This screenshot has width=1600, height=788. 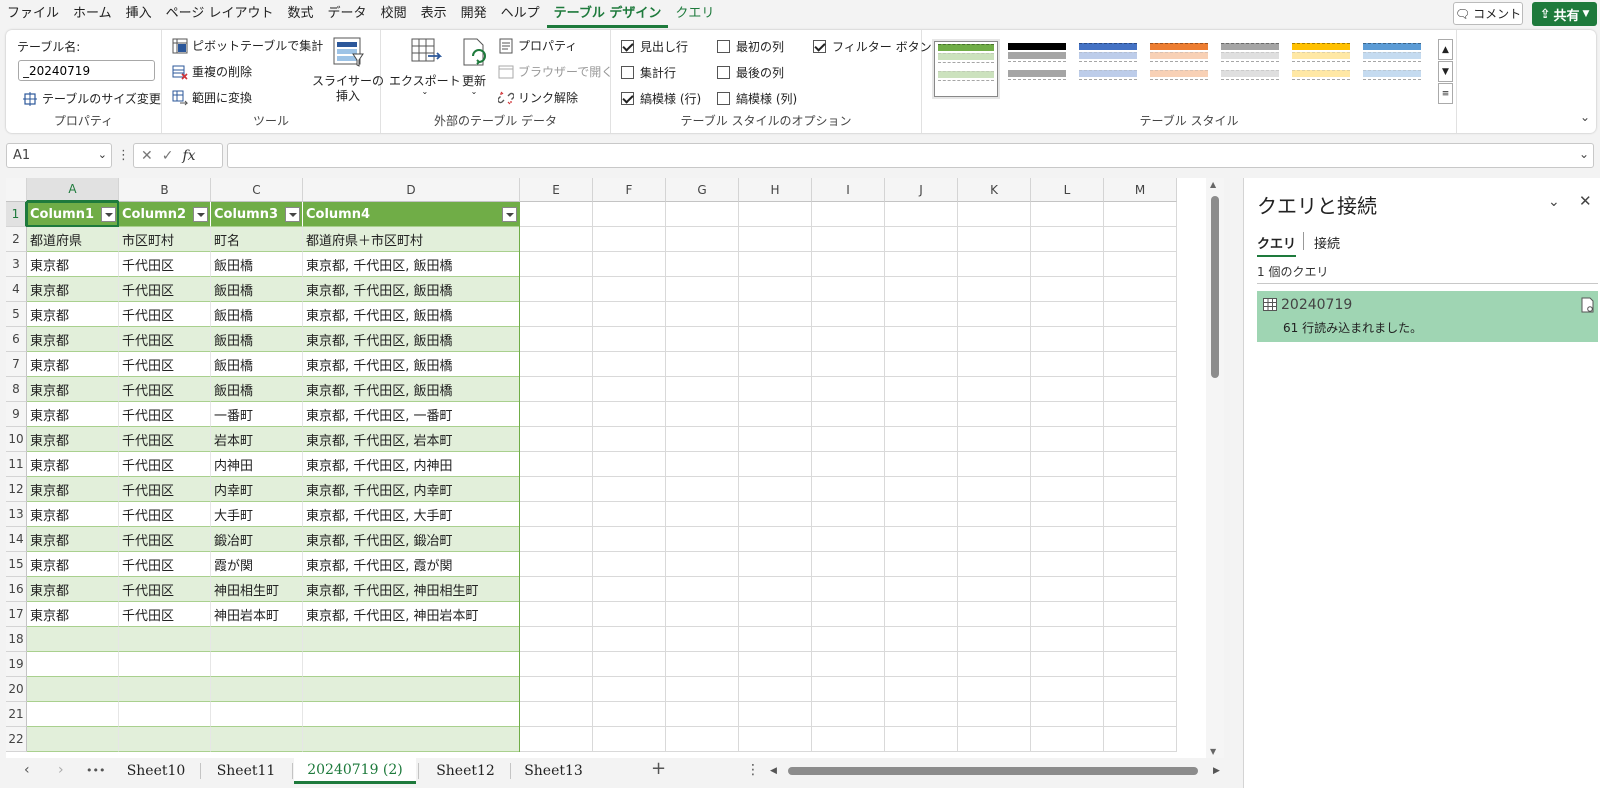 I want to click on vertical-scrollbar: ▲ ▼, so click(x=1215, y=468).